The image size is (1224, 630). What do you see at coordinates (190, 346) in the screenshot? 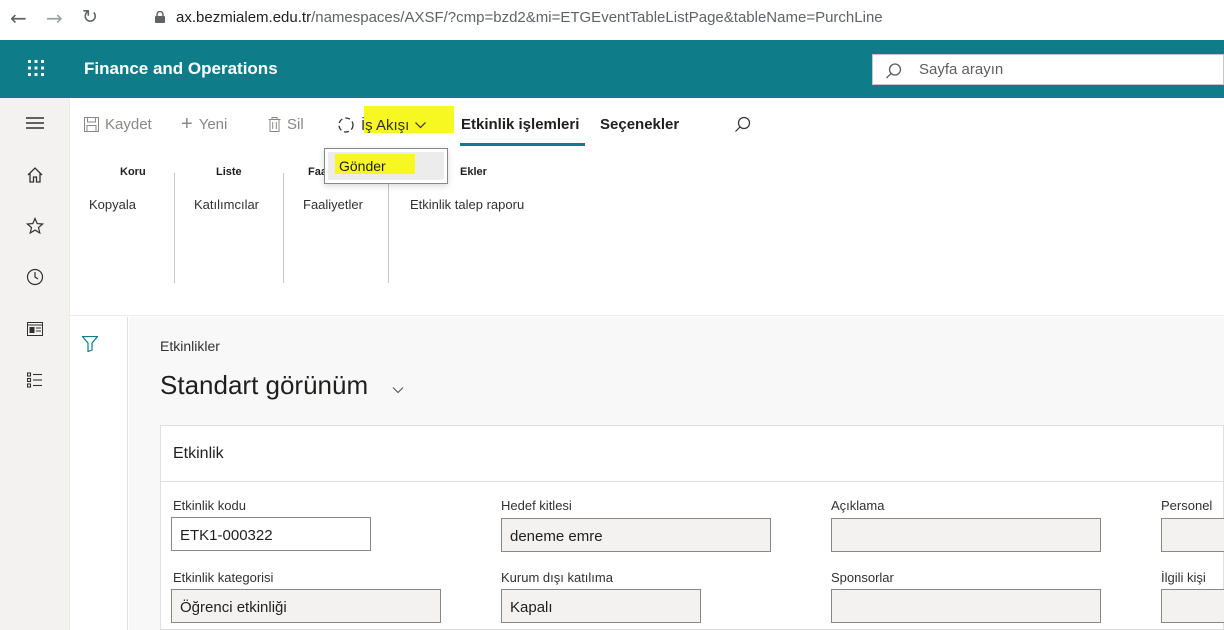
I see `page-caption: Etkinlikler` at bounding box center [190, 346].